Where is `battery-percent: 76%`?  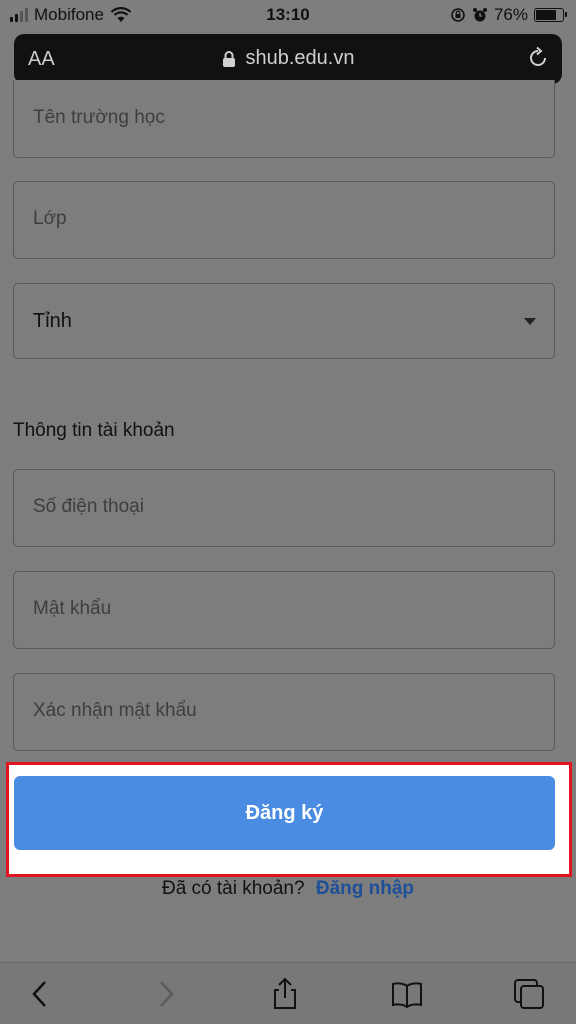
battery-percent: 76% is located at coordinates (510, 14).